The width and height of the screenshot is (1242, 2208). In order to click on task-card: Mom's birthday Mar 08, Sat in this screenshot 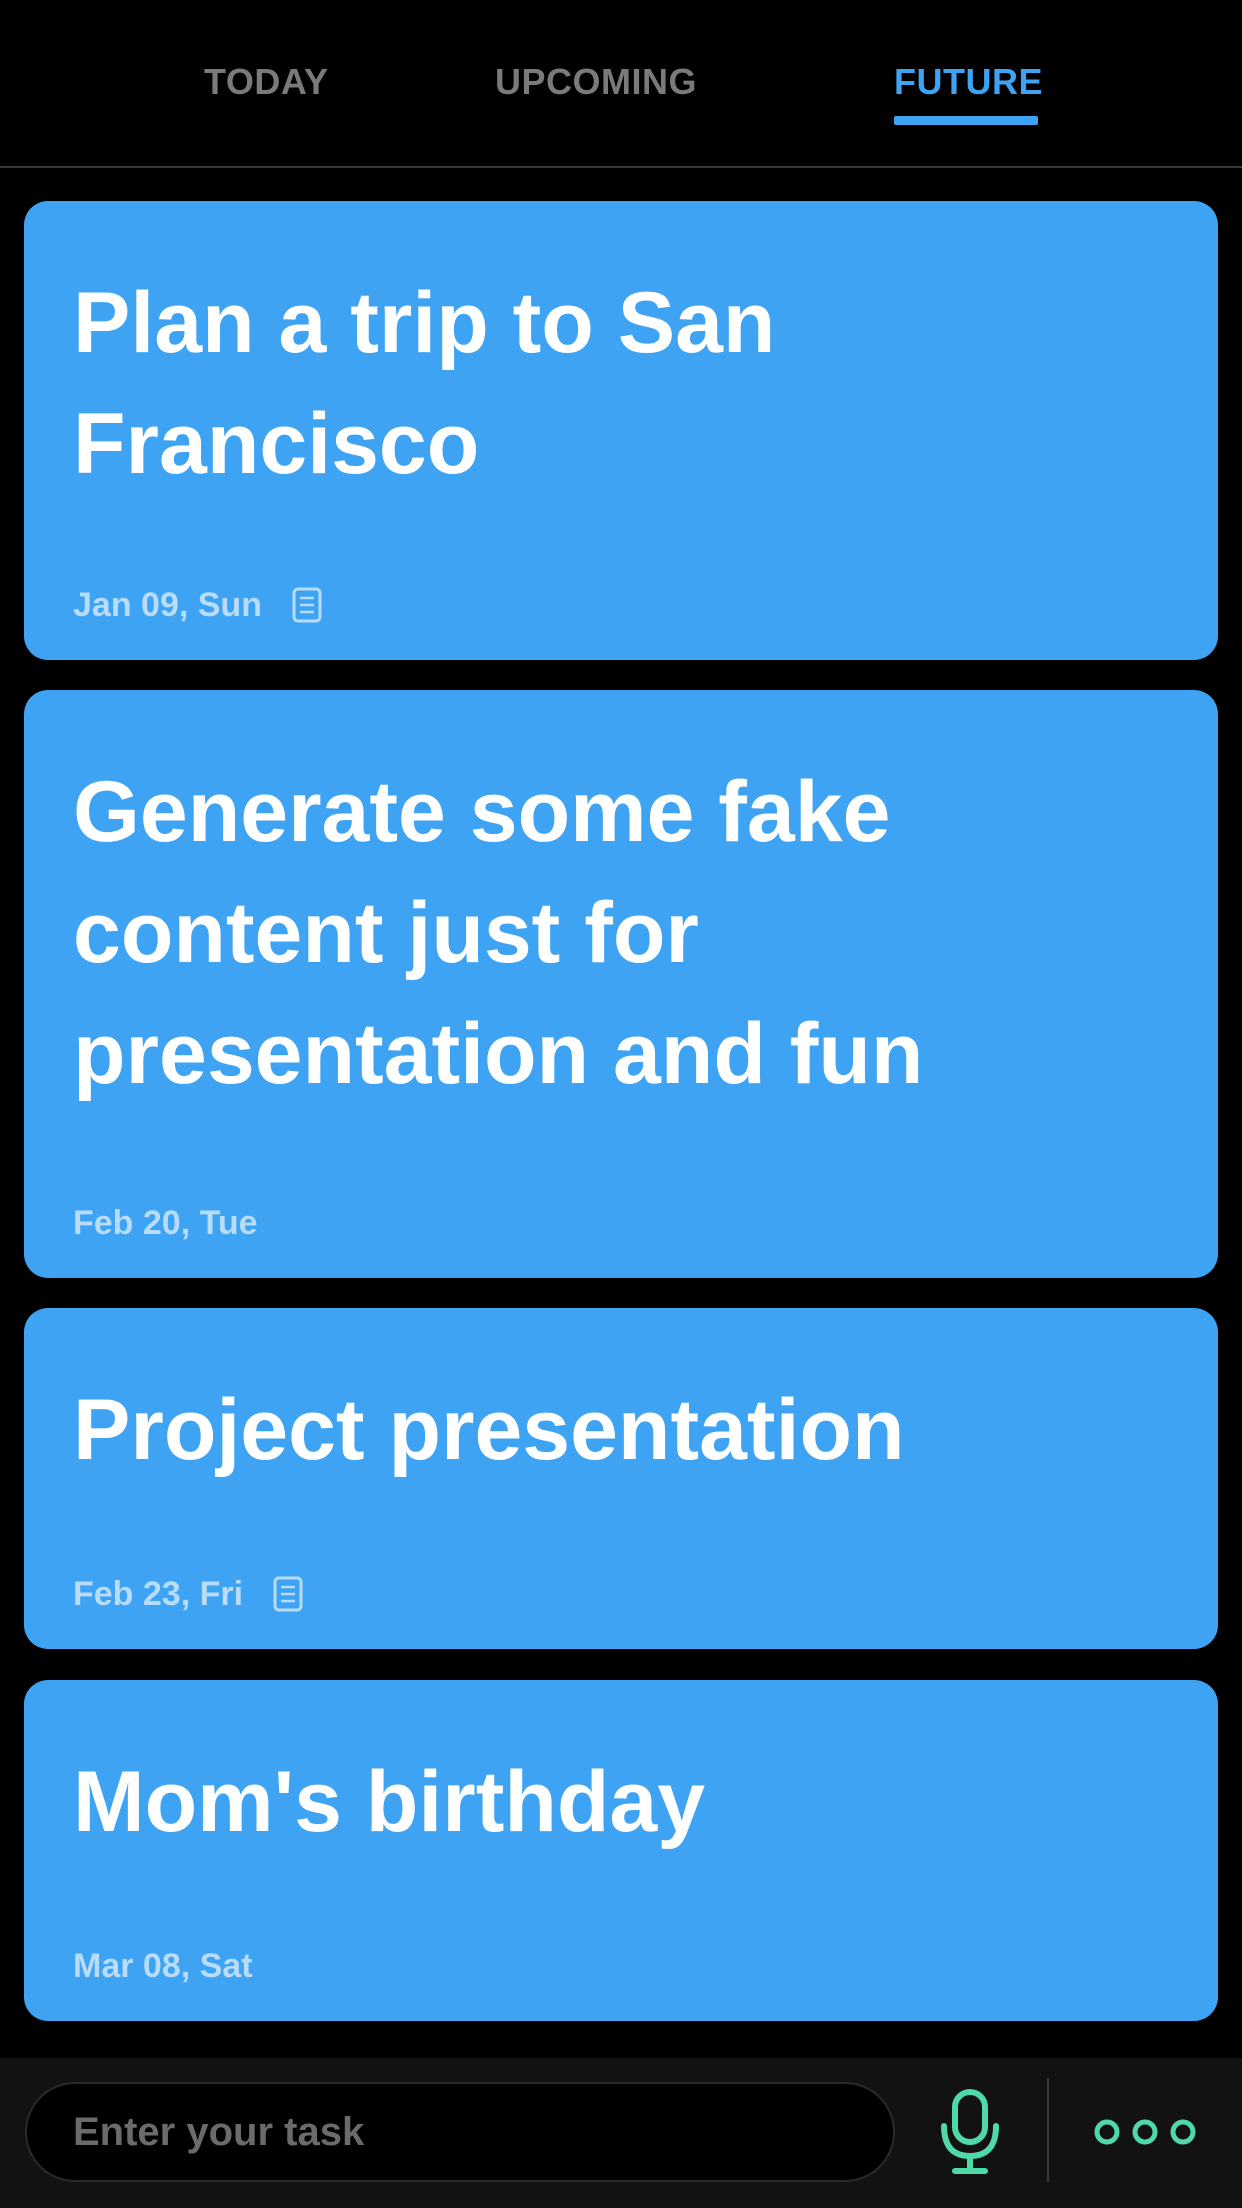, I will do `click(621, 1850)`.